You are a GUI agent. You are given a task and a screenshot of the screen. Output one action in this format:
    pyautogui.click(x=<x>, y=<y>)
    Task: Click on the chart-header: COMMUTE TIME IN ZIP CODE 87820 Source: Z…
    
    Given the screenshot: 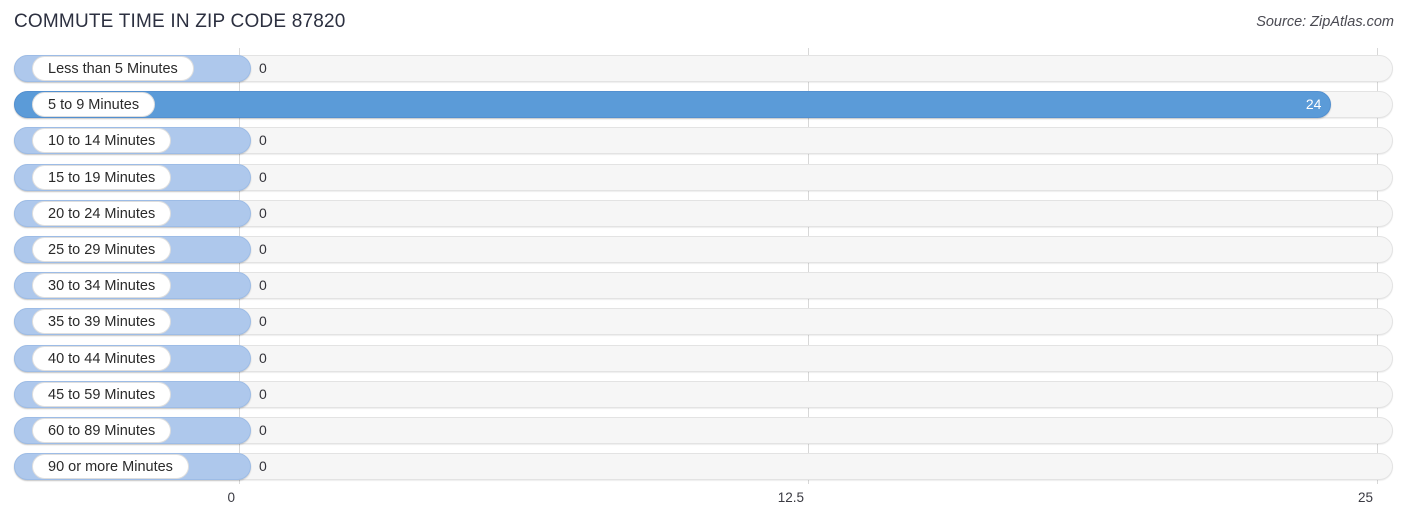 What is the action you would take?
    pyautogui.click(x=703, y=23)
    